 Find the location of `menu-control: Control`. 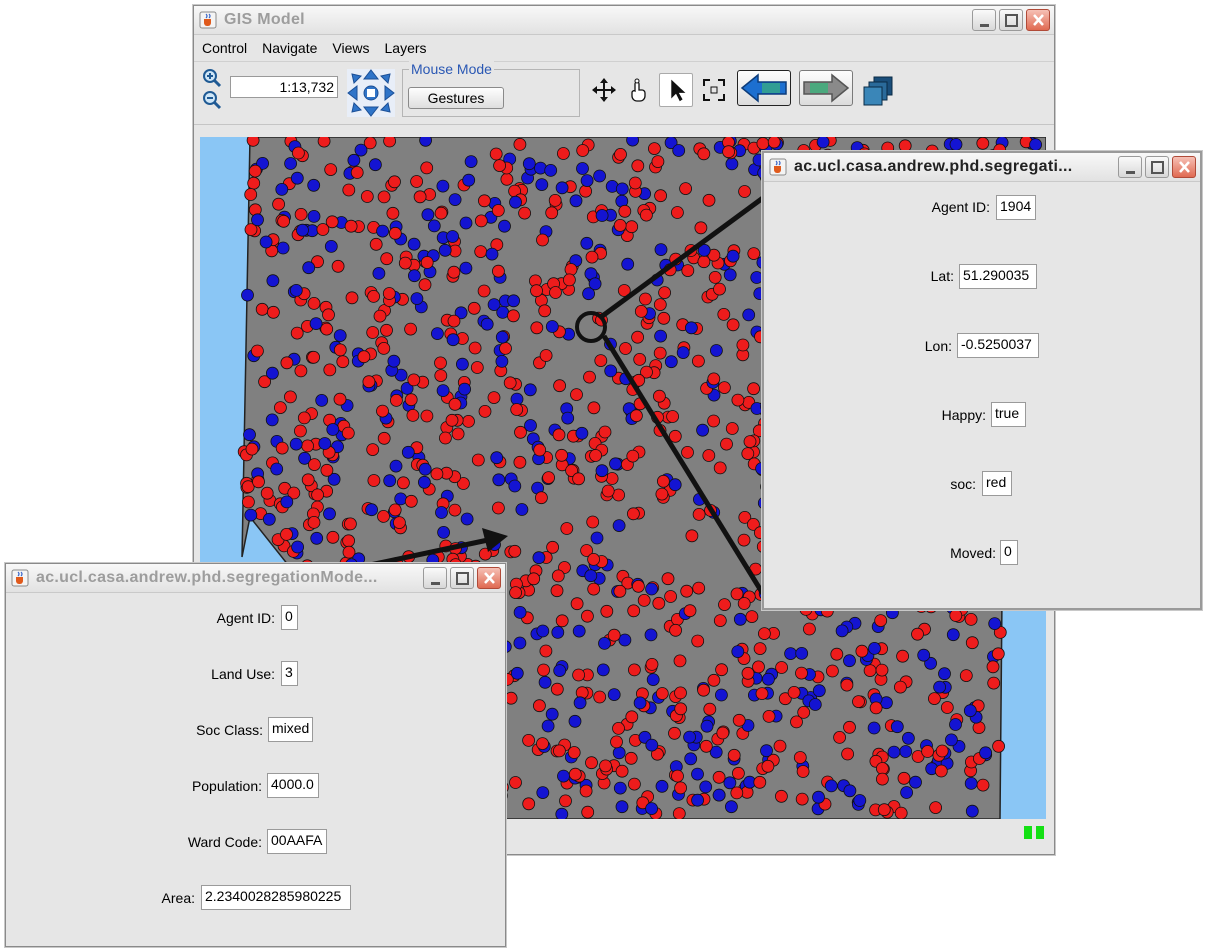

menu-control: Control is located at coordinates (224, 48).